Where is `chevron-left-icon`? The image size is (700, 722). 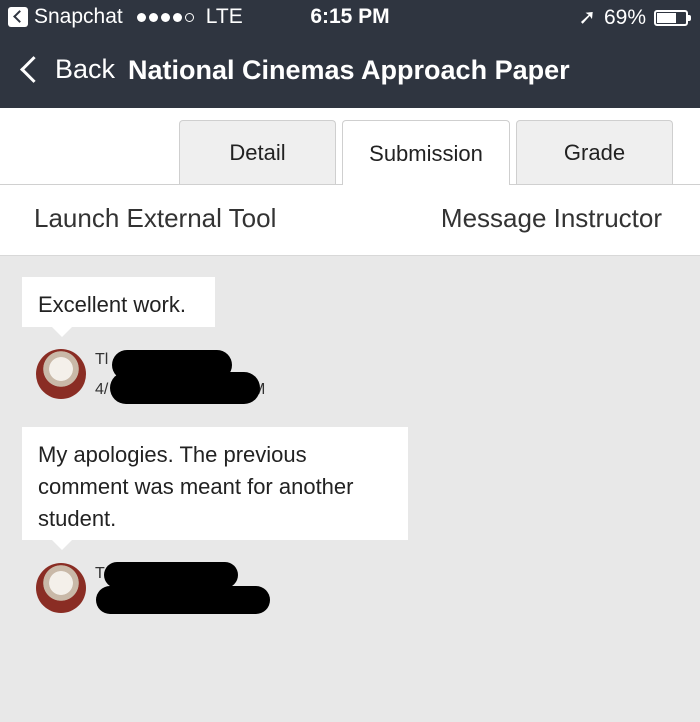
chevron-left-icon is located at coordinates (33, 69).